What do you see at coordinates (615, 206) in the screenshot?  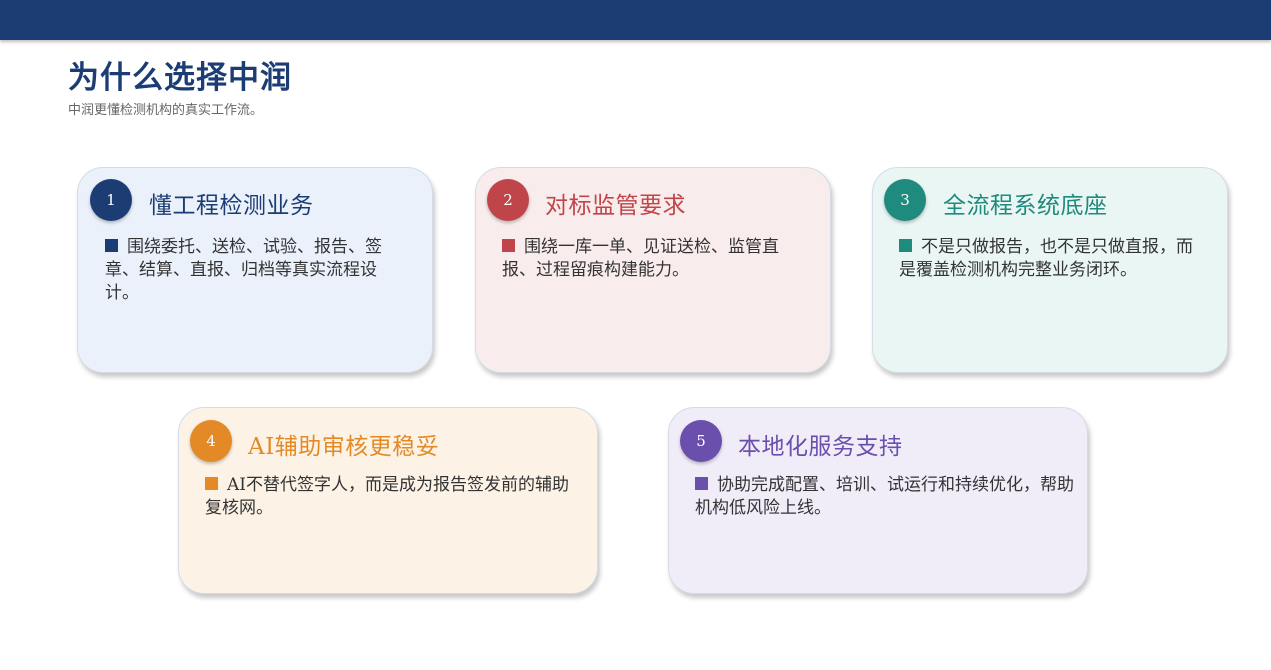 I see `card-title: 对标监管要求` at bounding box center [615, 206].